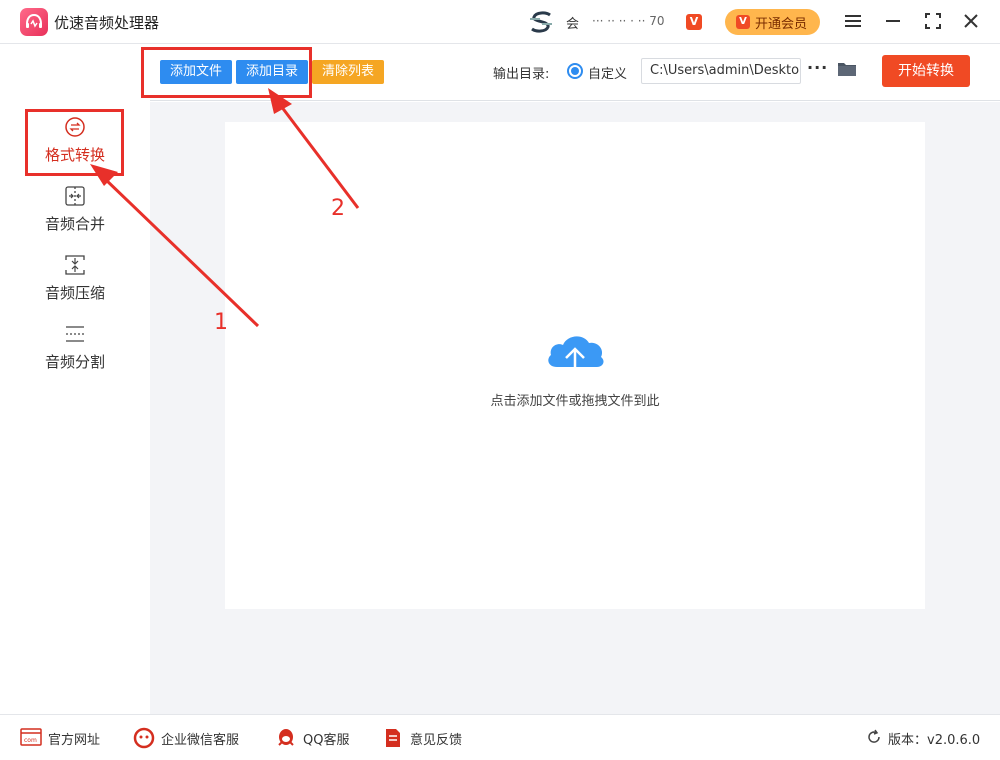 This screenshot has height=760, width=1000. What do you see at coordinates (74, 740) in the screenshot?
I see `website-label: 官方网址` at bounding box center [74, 740].